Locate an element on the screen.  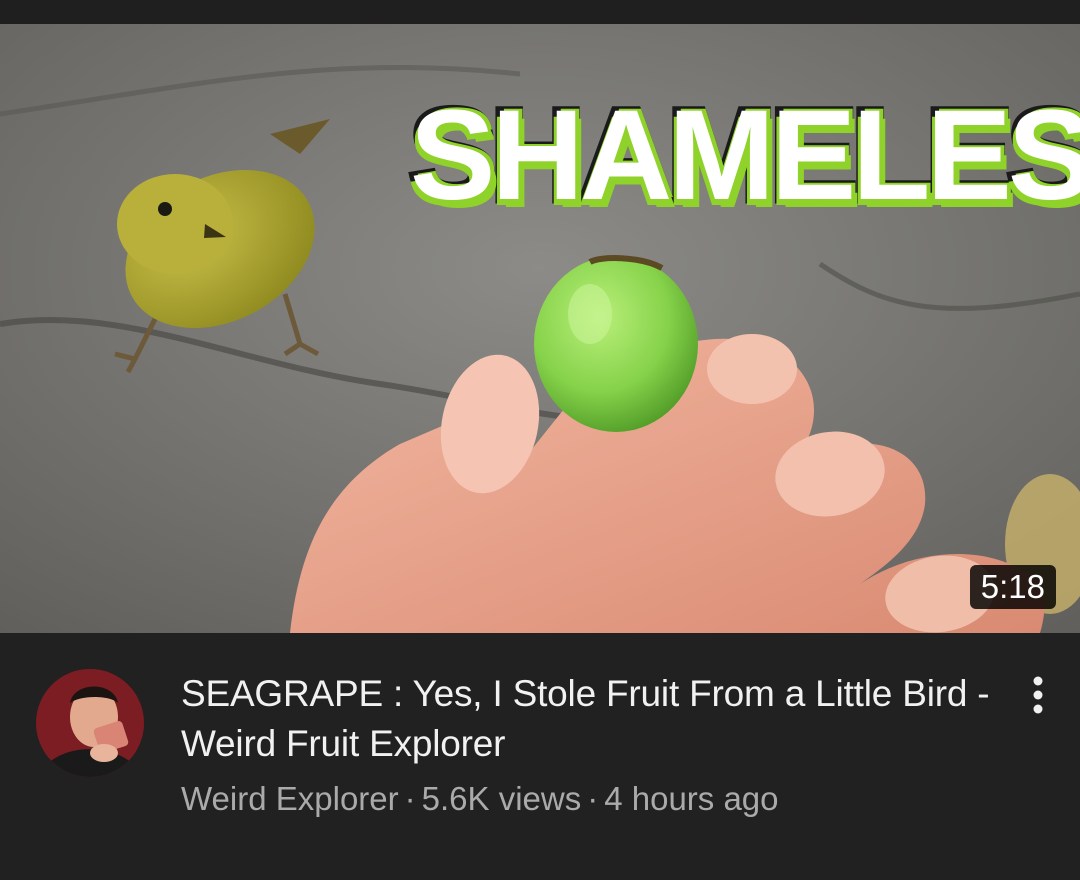
thumbnail-overlay-text: SHAMELESS is located at coordinates (743, 155).